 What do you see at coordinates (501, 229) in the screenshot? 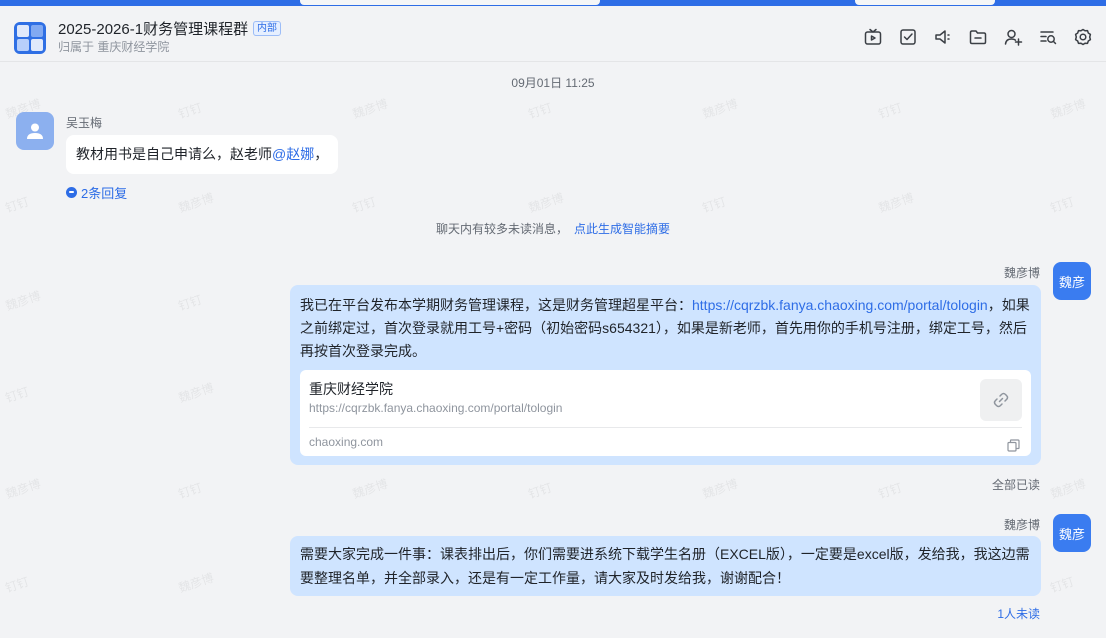
I see `unread-tip-text: 聊天内有较多未读消息，` at bounding box center [501, 229].